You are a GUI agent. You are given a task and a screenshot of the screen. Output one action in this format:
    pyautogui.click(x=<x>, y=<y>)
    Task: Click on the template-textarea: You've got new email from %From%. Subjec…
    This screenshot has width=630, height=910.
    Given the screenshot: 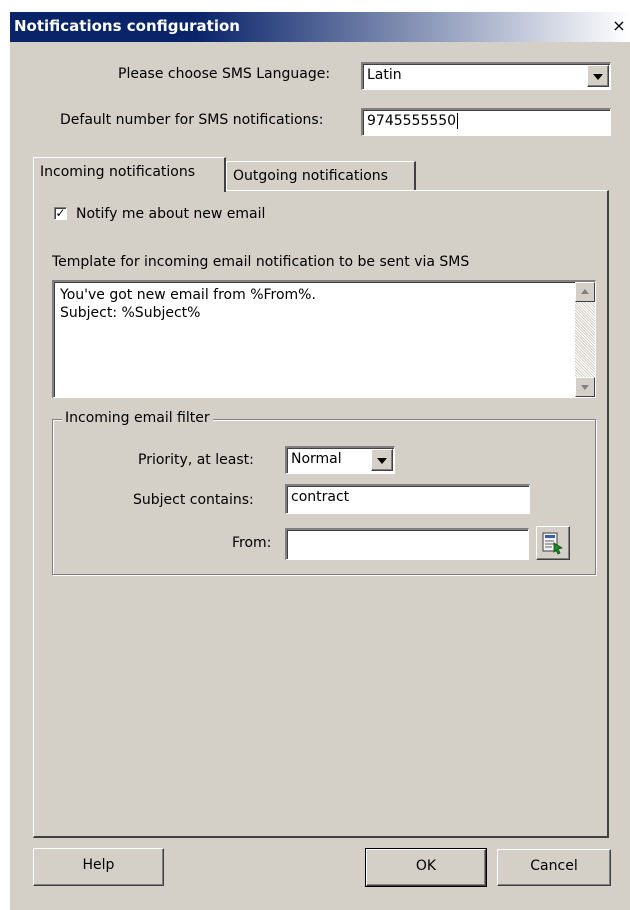 What is the action you would take?
    pyautogui.click(x=324, y=339)
    